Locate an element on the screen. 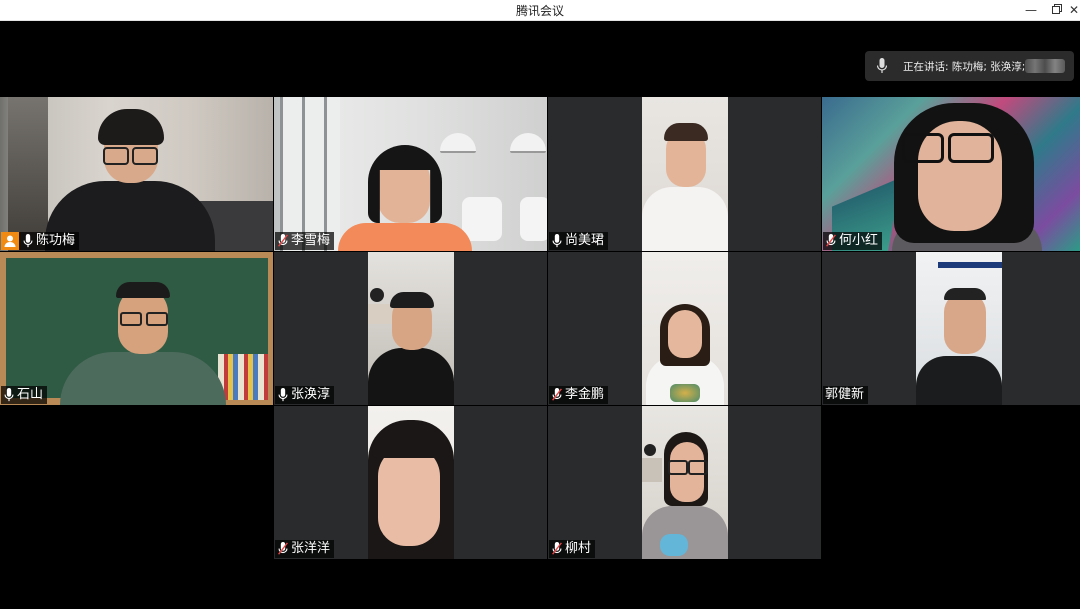 The height and width of the screenshot is (609, 1080). participant-nameplate: 郭健新 is located at coordinates (846, 395).